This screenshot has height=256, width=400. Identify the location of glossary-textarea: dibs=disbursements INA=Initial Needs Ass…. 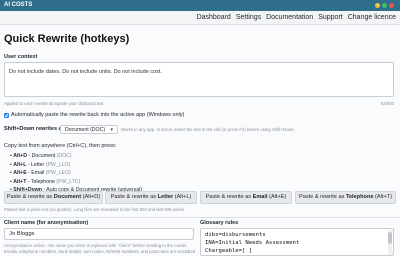
(297, 242).